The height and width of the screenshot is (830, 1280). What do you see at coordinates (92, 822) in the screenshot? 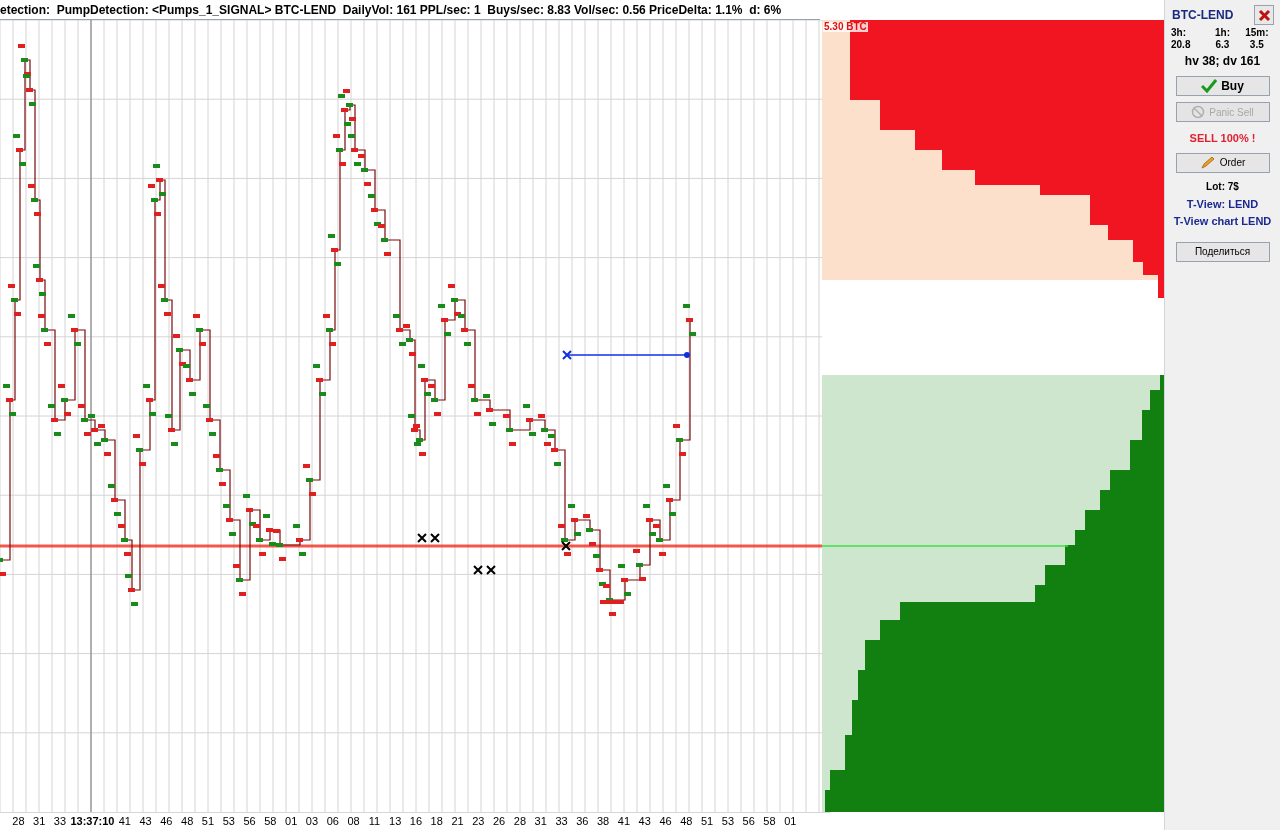
I see `axis-tick-label: 13:37:10` at bounding box center [92, 822].